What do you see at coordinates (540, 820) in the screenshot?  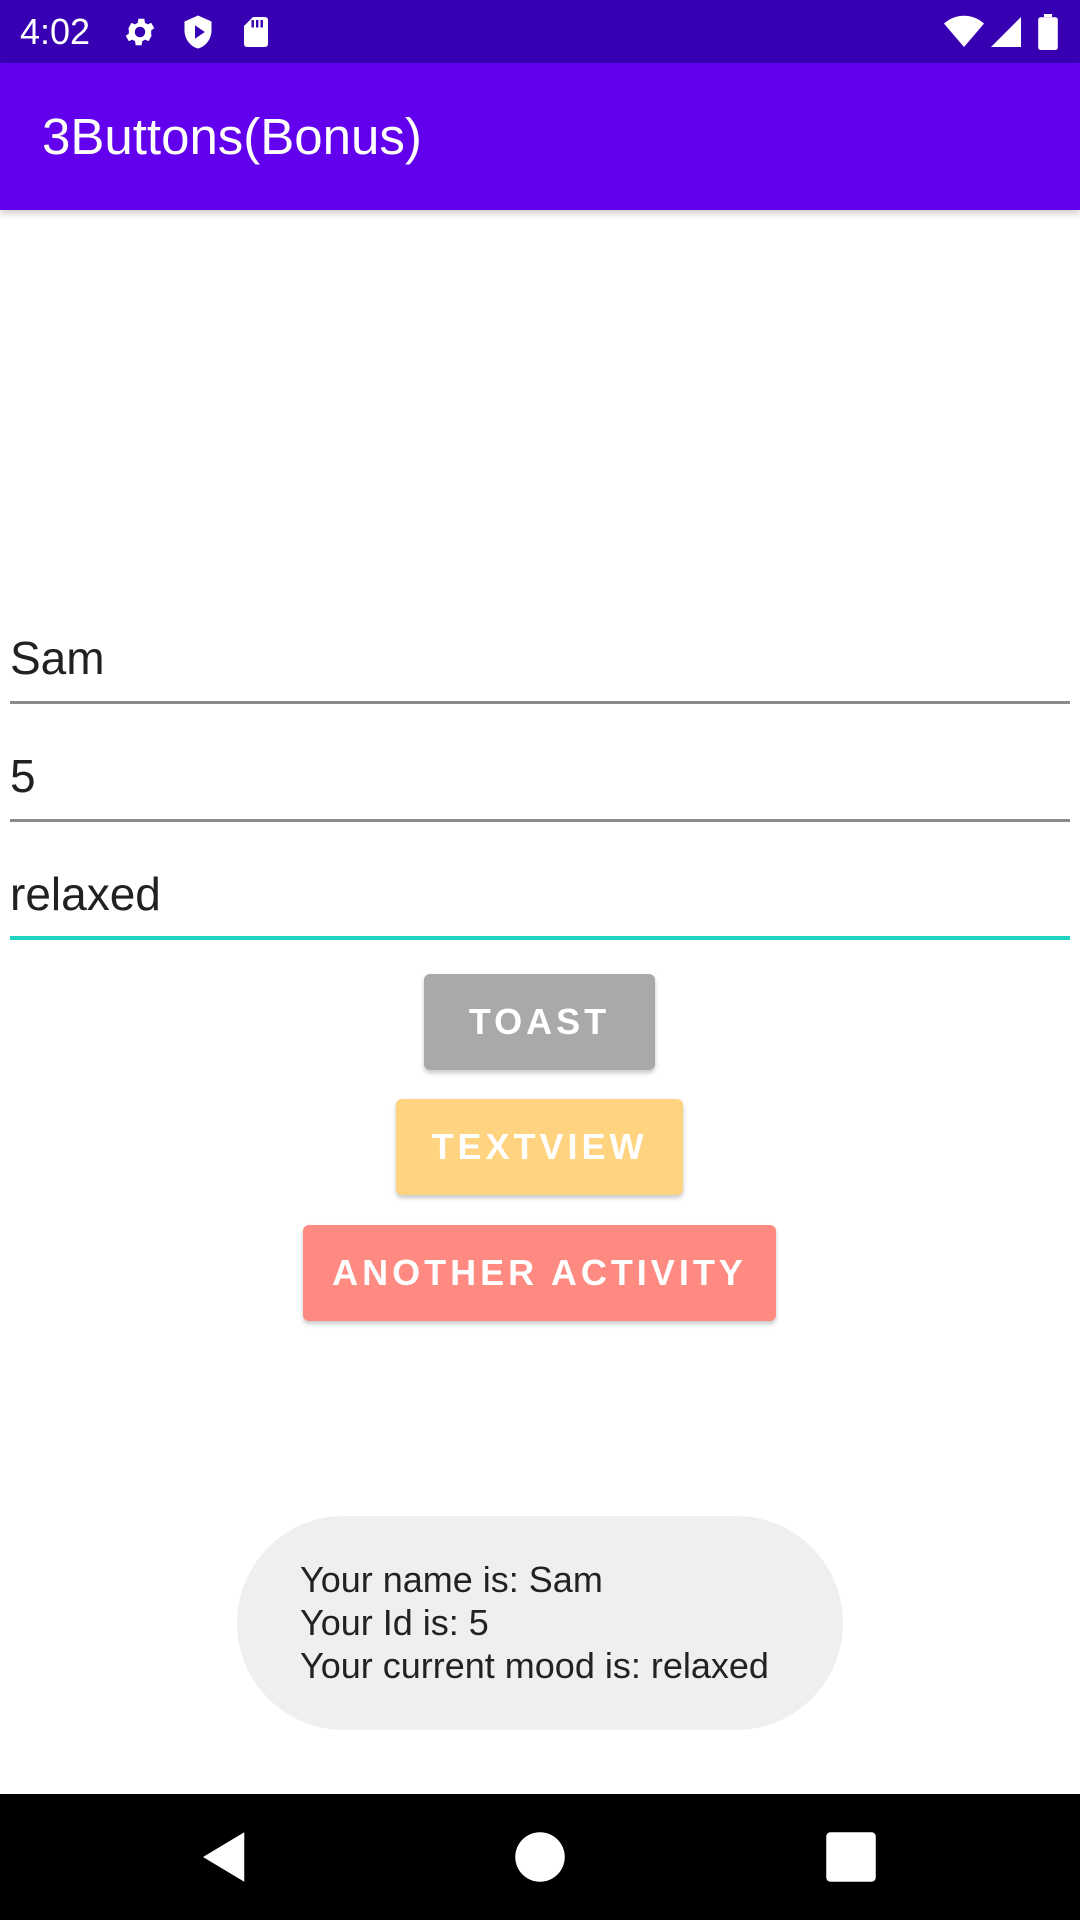 I see `id-field-underline` at bounding box center [540, 820].